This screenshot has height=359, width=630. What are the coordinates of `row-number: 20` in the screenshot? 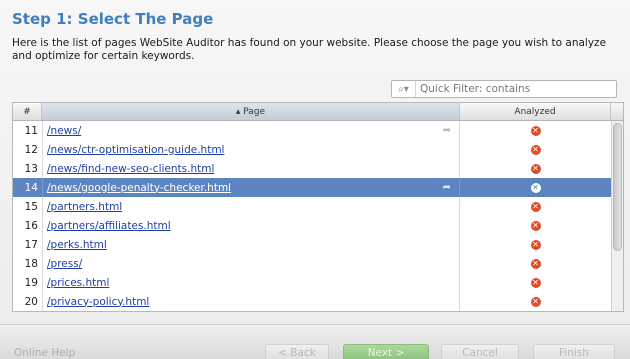 It's located at (31, 301).